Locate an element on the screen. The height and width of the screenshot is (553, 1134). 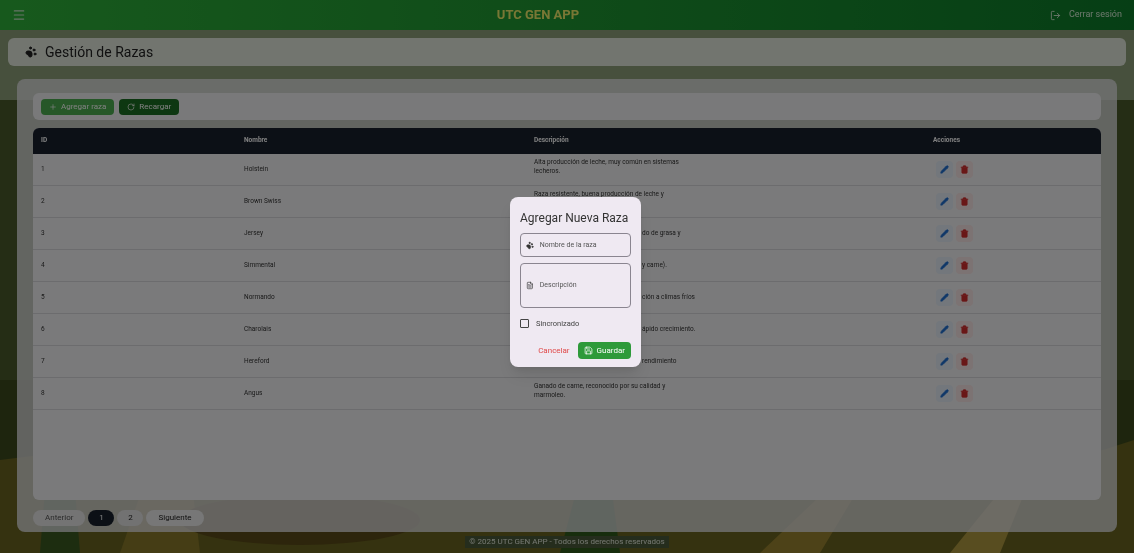
save-icon is located at coordinates (588, 350).